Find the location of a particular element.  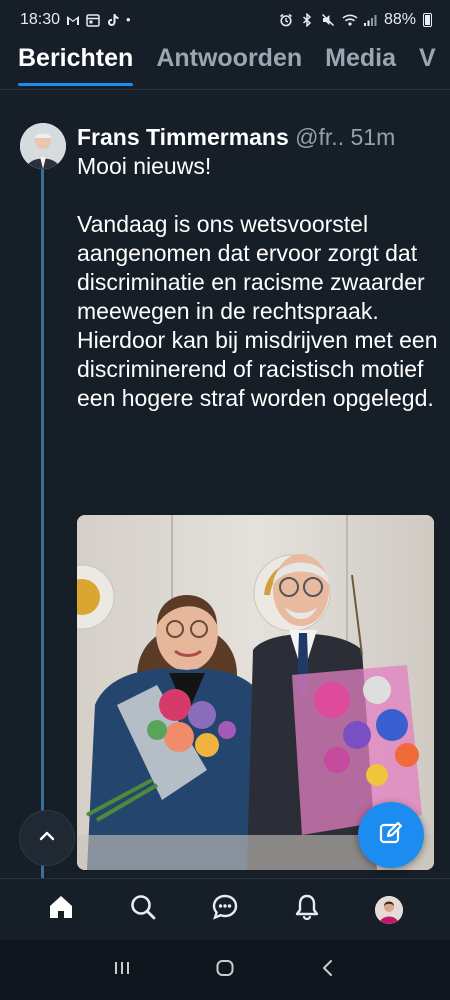

alarm-icon is located at coordinates (286, 20).